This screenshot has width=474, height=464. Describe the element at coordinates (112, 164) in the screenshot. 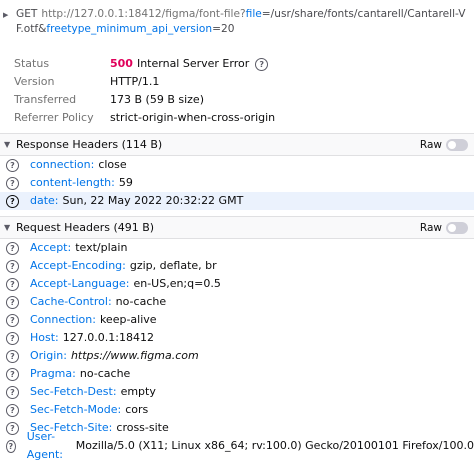

I see `header-value: close` at that location.